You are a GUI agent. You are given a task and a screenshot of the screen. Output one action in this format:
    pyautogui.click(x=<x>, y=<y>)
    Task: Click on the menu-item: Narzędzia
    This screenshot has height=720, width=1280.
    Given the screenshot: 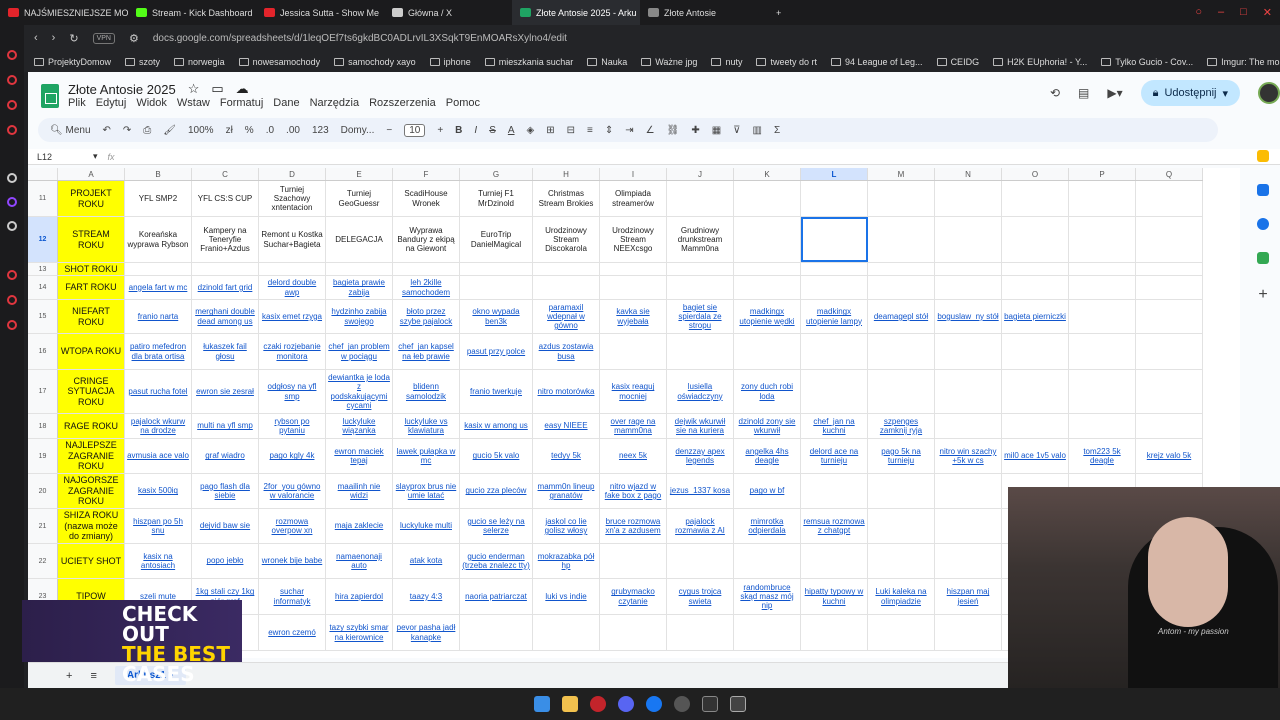 What is the action you would take?
    pyautogui.click(x=335, y=103)
    